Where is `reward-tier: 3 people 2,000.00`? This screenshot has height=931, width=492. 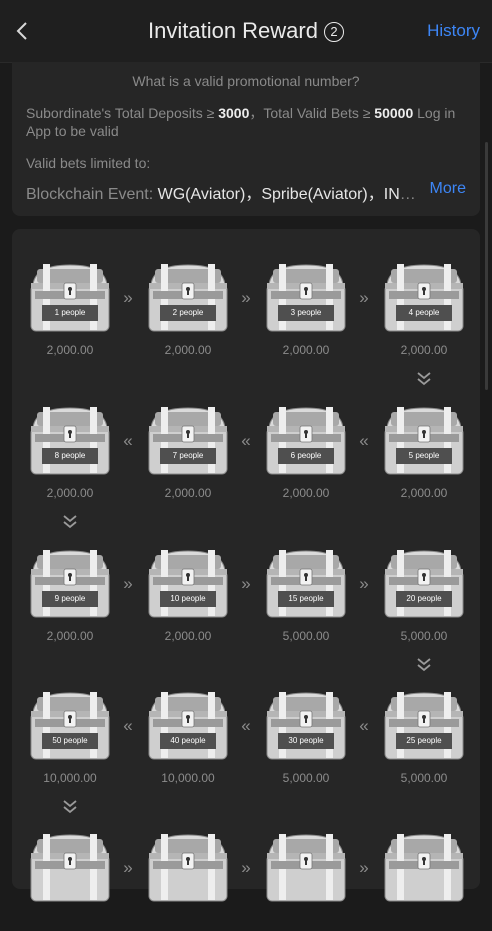 reward-tier: 3 people 2,000.00 is located at coordinates (306, 311).